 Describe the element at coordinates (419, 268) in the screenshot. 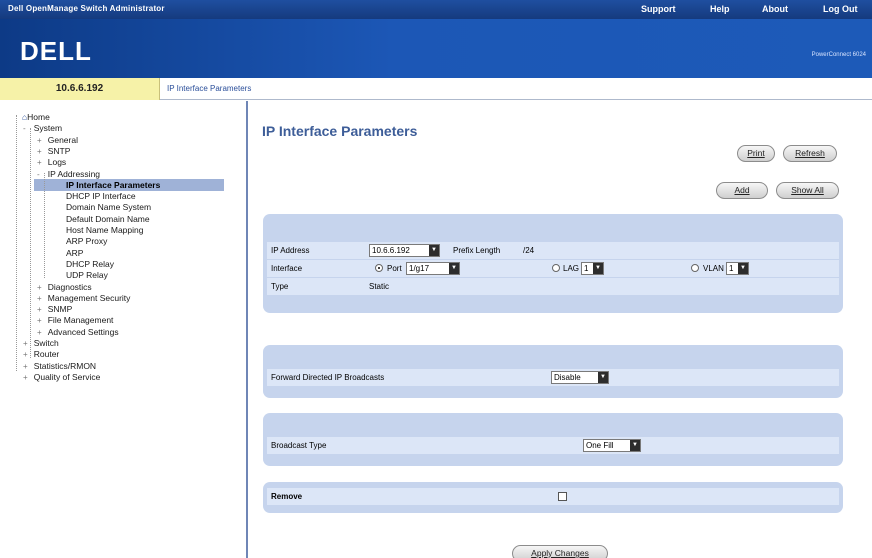

I see `port-value: 1/g17` at that location.